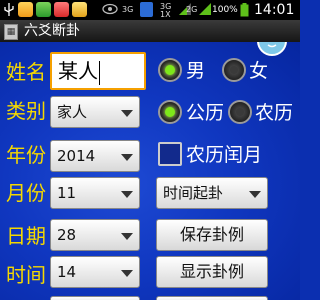 The image size is (320, 300). What do you see at coordinates (26, 275) in the screenshot?
I see `hour-label: 时间` at bounding box center [26, 275].